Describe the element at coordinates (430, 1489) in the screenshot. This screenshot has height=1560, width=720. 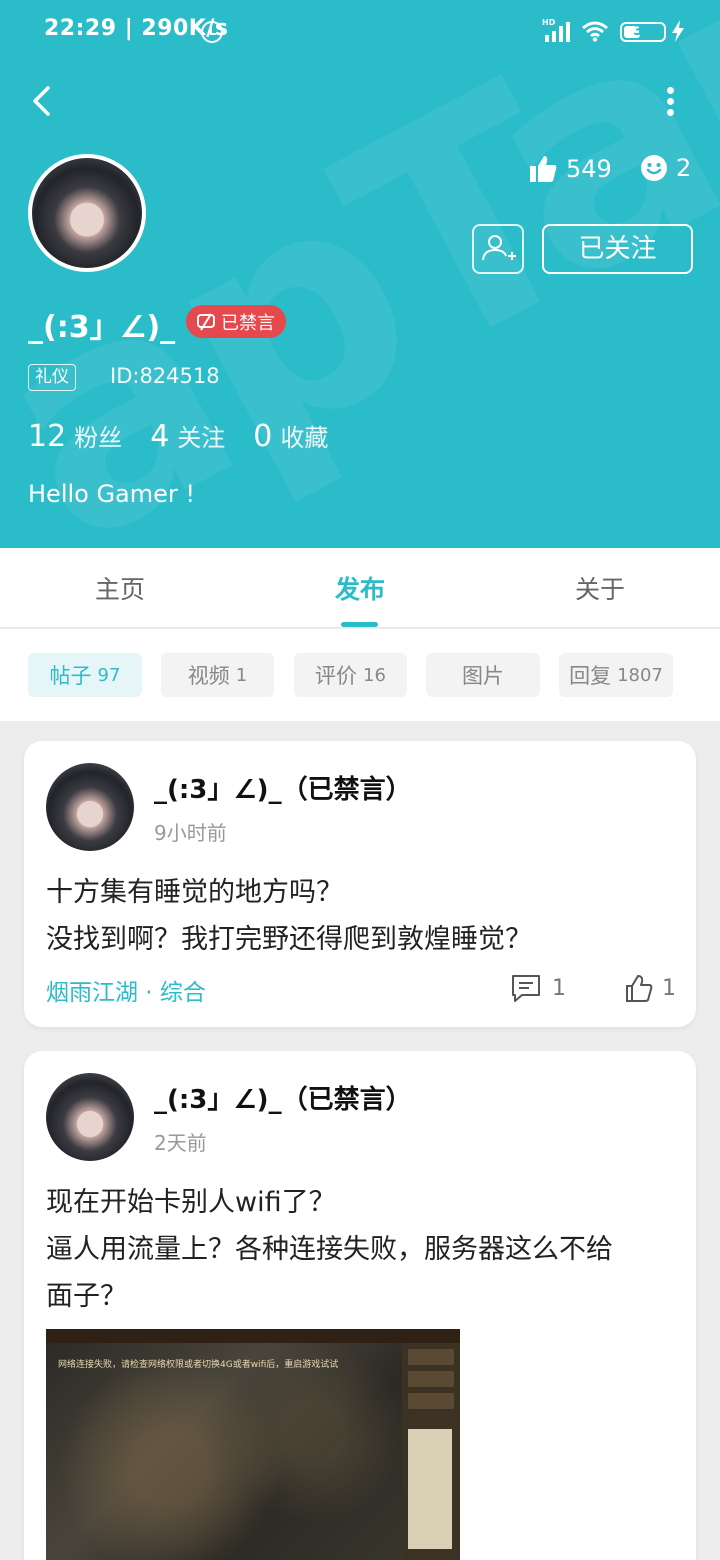
I see `game-text-panel` at that location.